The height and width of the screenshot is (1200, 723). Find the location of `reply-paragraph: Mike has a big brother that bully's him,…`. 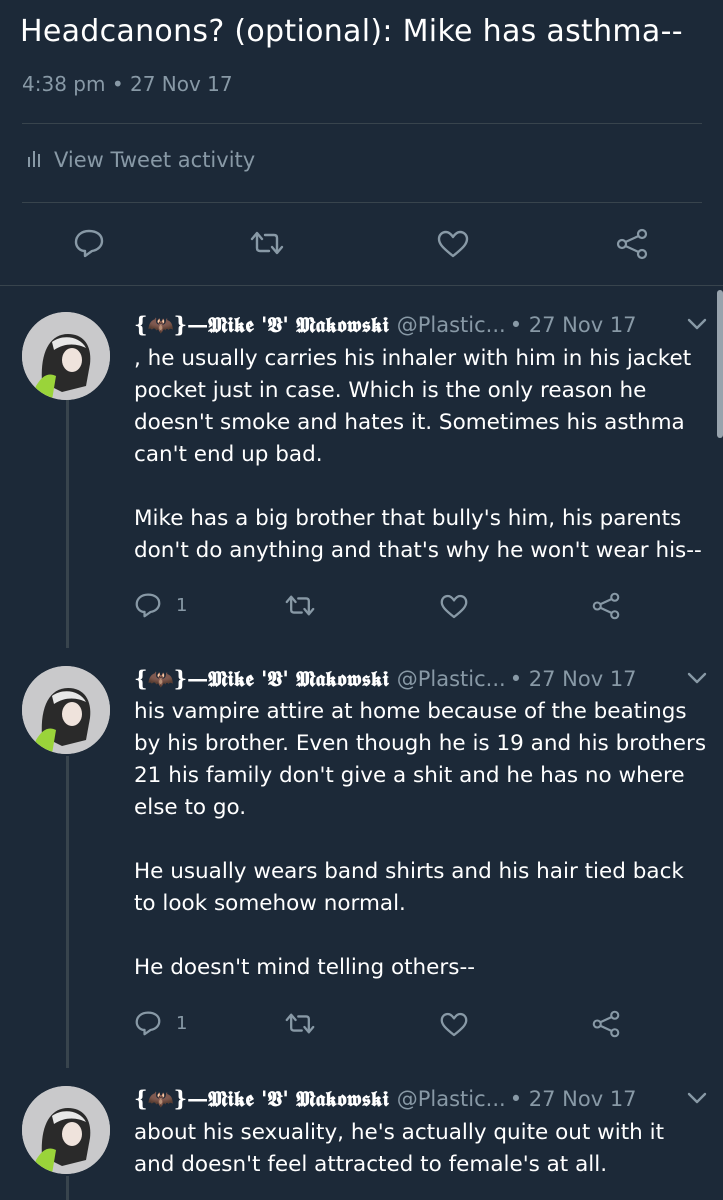

reply-paragraph: Mike has a big brother that bully's him,… is located at coordinates (418, 534).